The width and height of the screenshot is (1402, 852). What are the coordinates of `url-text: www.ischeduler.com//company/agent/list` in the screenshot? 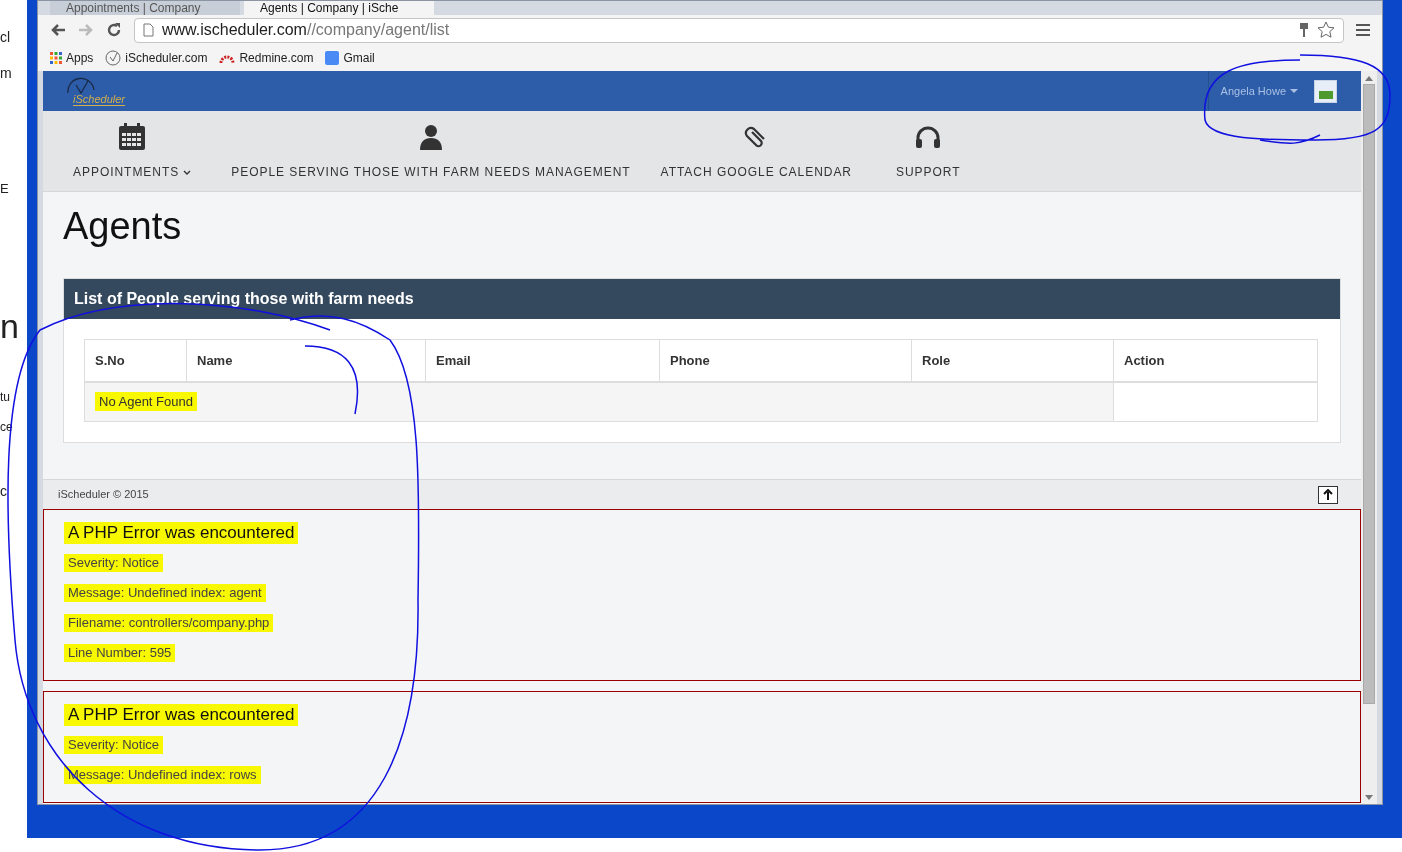 It's located at (306, 30).